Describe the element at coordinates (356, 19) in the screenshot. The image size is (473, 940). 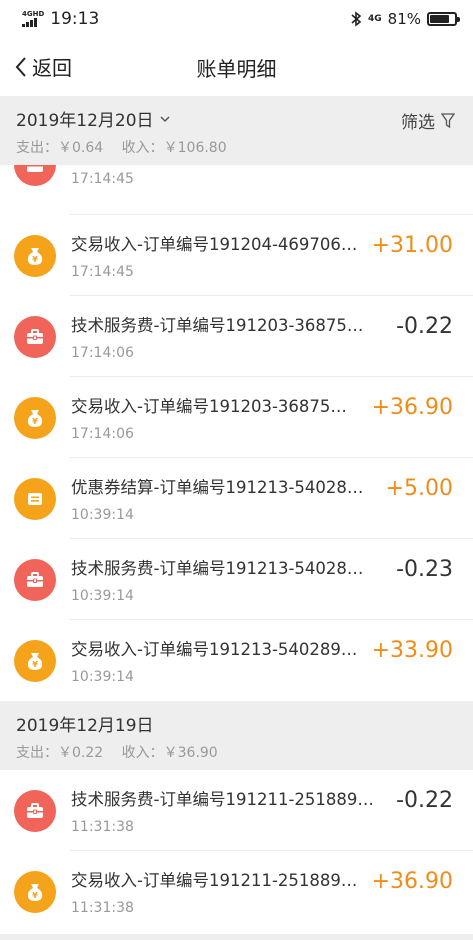
I see `bluetooth-icon` at that location.